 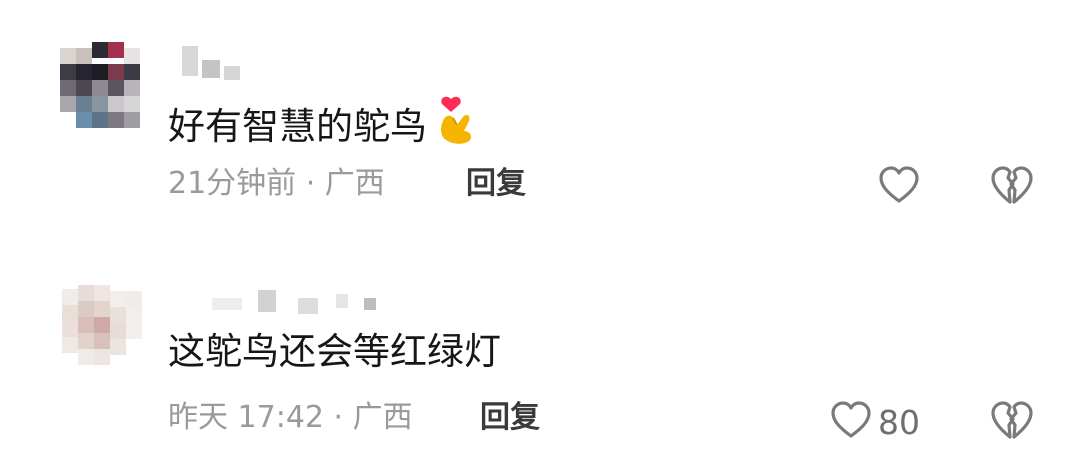 I want to click on like-button, so click(x=899, y=187).